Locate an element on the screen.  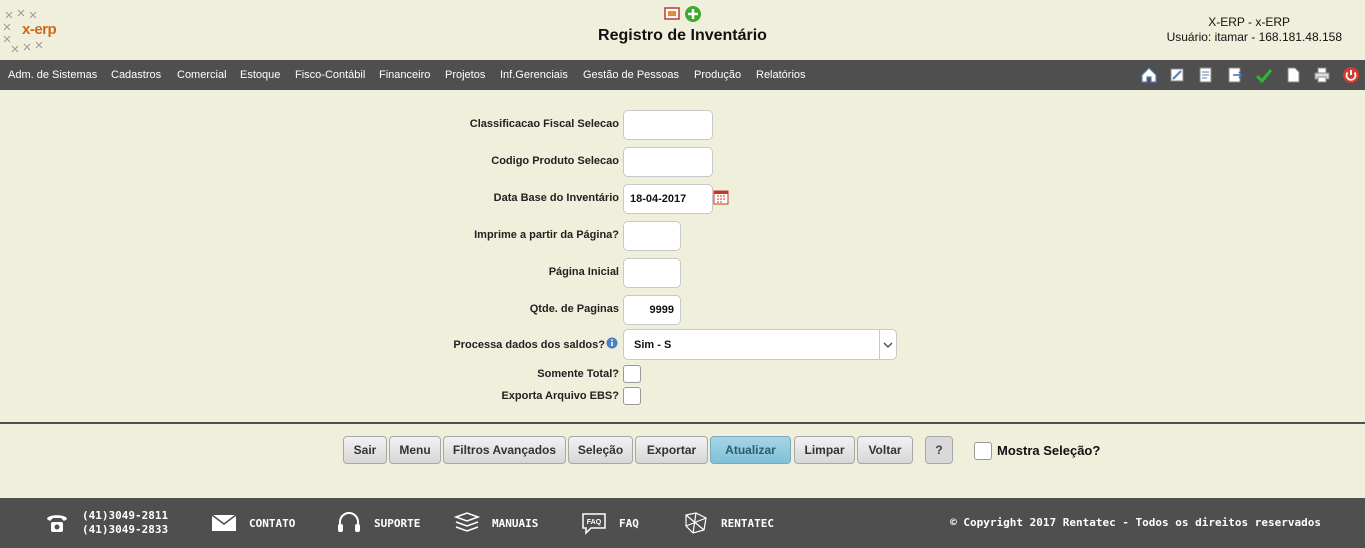
contato-label: CONTATO is located at coordinates (272, 523).